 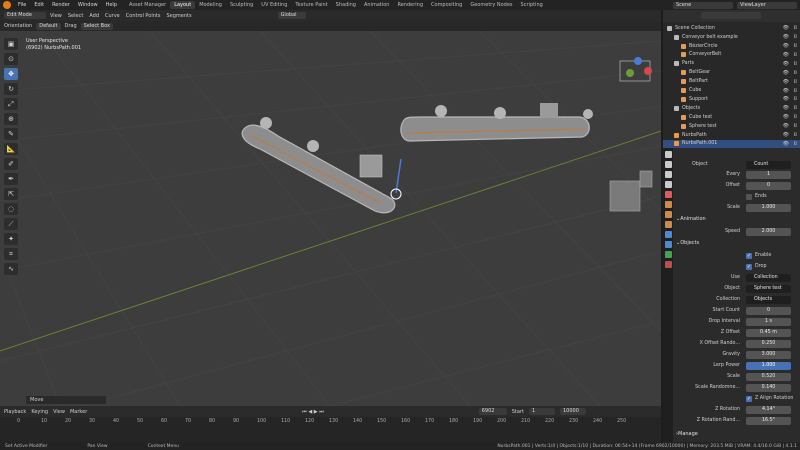 What do you see at coordinates (668, 204) in the screenshot?
I see `world-tab-icon` at bounding box center [668, 204].